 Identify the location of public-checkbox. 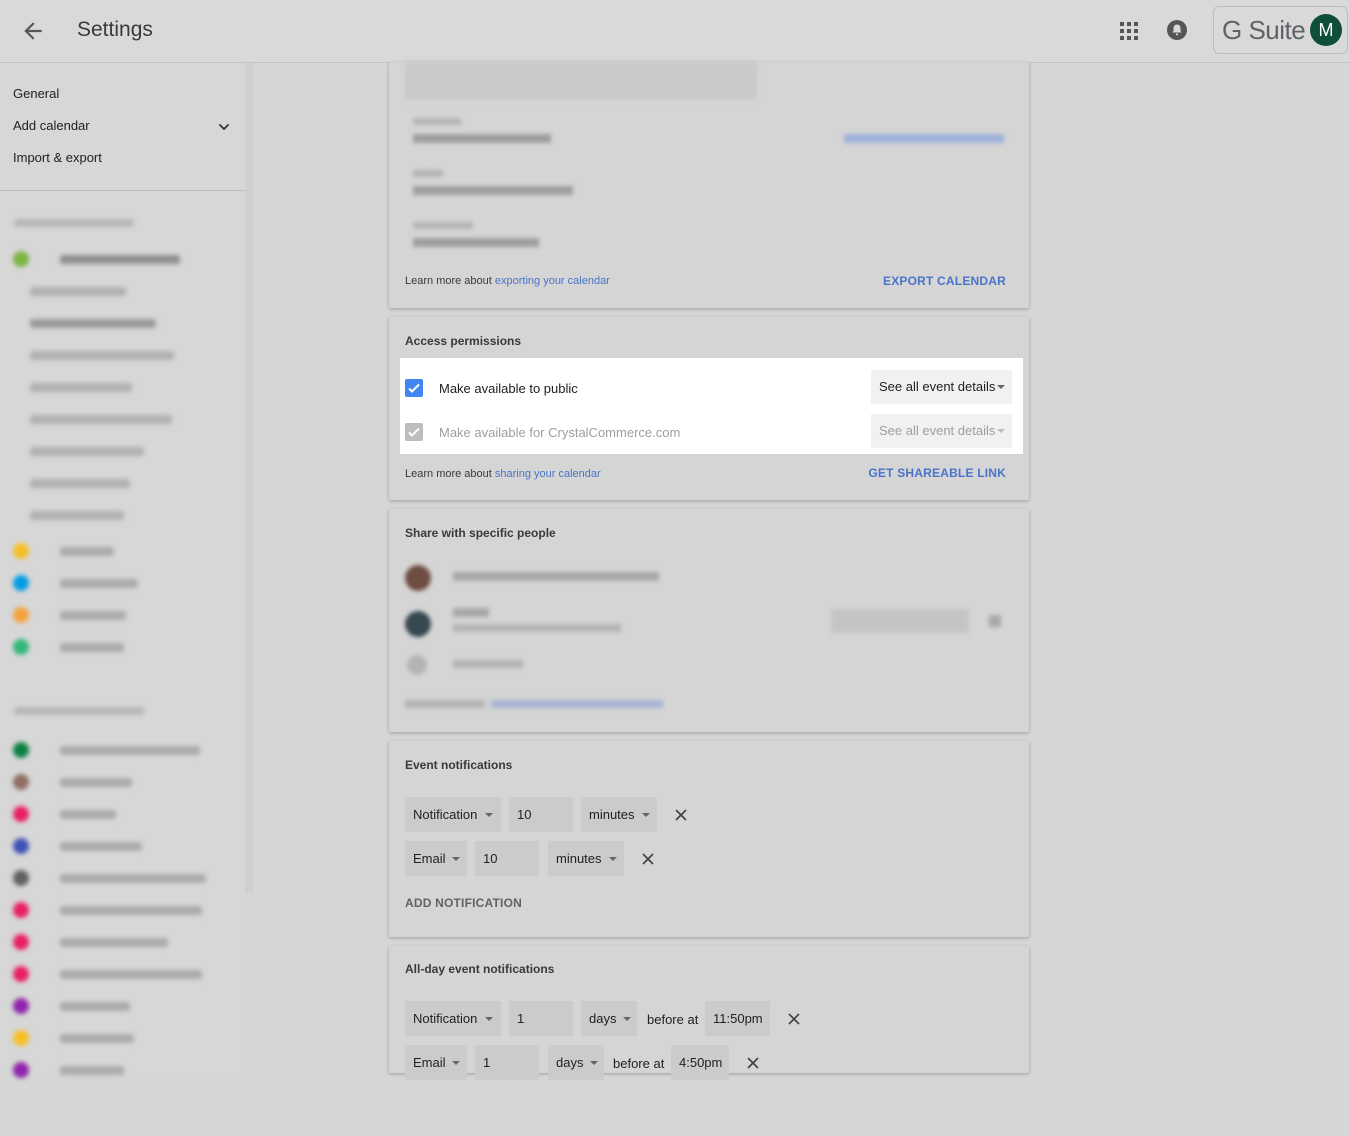
(414, 388).